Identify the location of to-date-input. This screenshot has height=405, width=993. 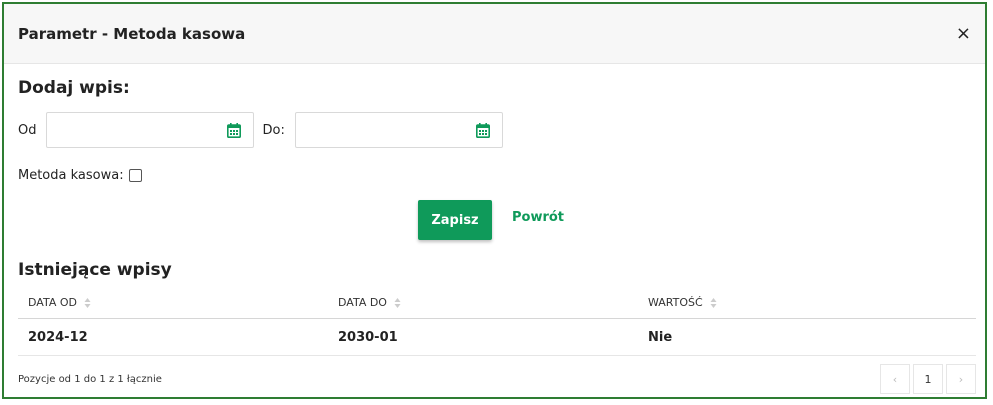
(398, 130).